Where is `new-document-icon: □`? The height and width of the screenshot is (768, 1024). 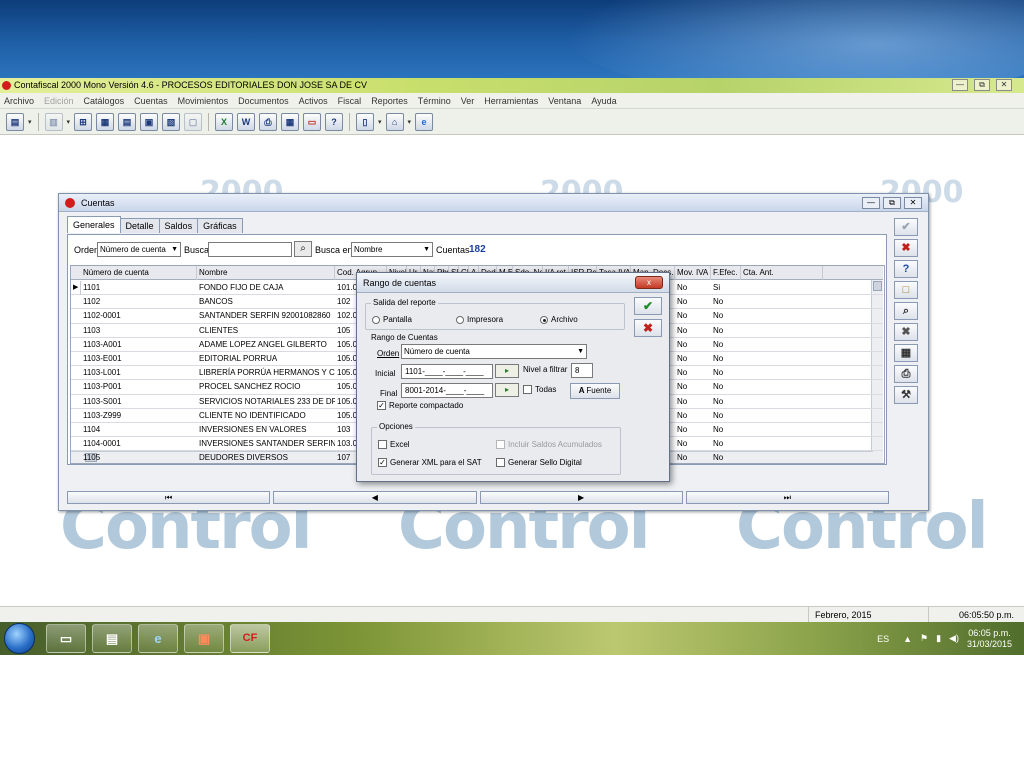
new-document-icon: □ is located at coordinates (906, 290).